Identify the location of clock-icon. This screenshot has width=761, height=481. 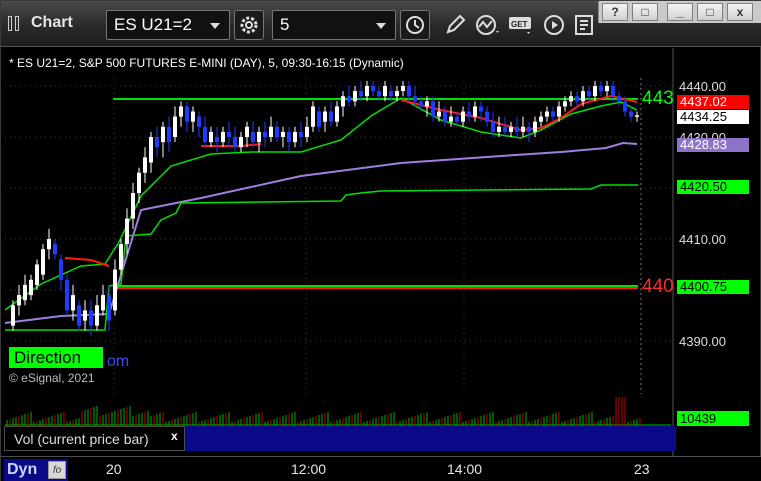
(415, 25).